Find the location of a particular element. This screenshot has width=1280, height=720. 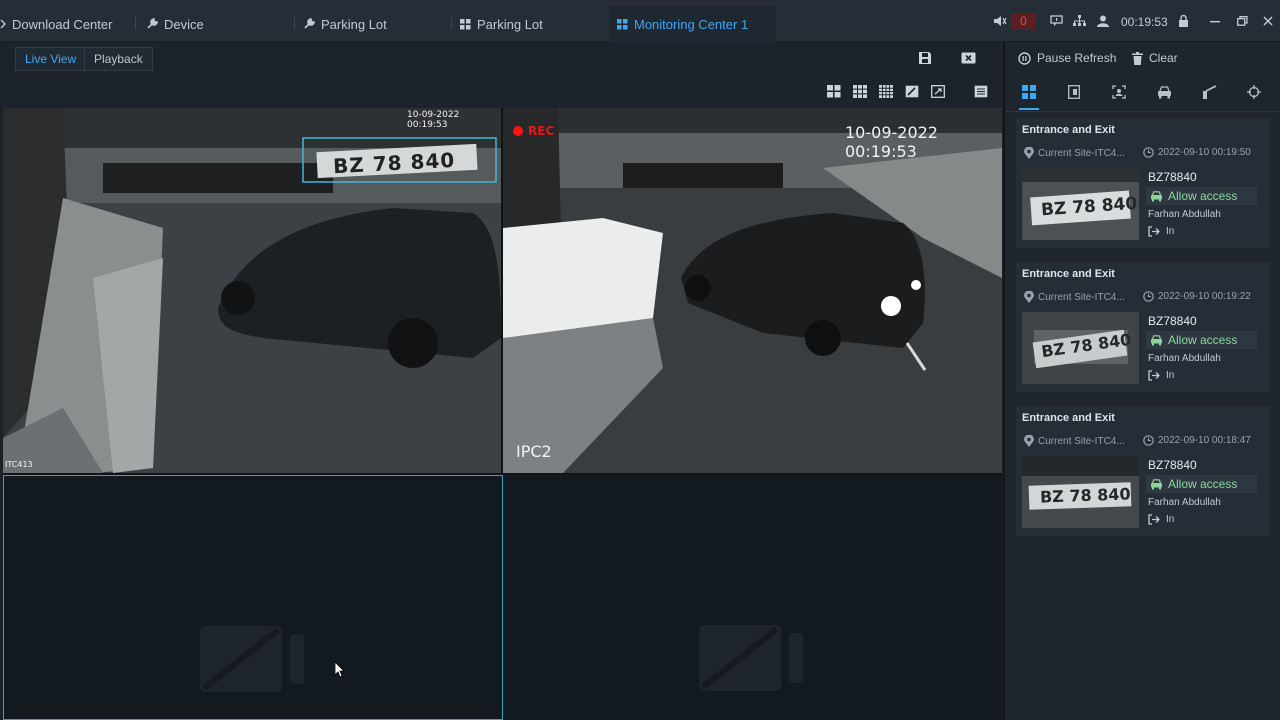

pause-refresh-button: Pause Refresh is located at coordinates (1067, 58).